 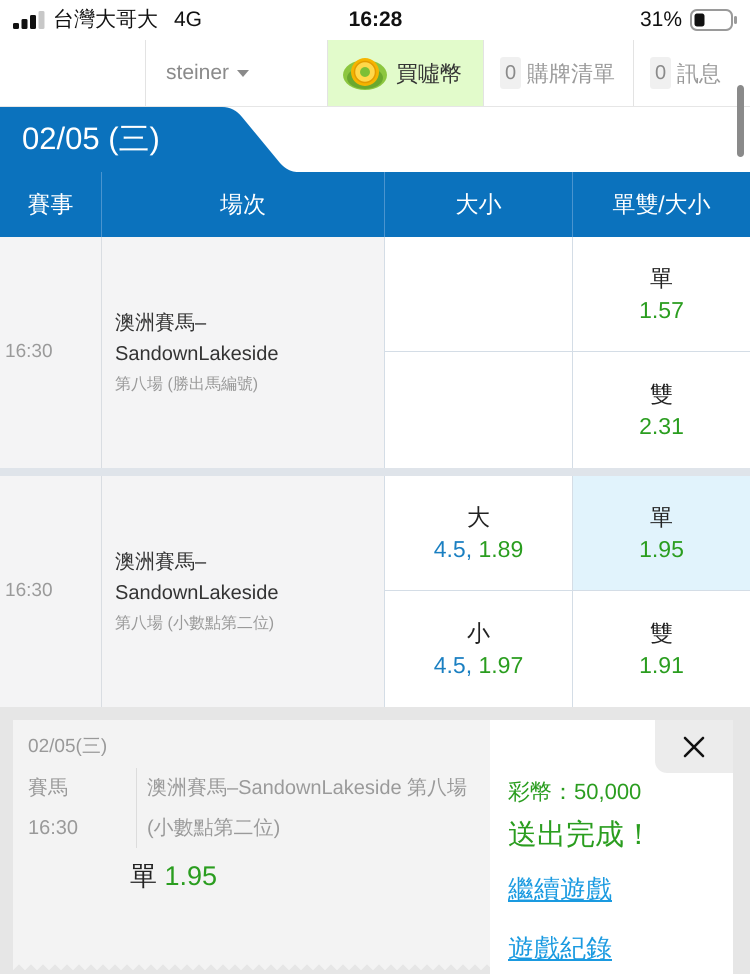 I want to click on caret-icon, so click(x=243, y=73).